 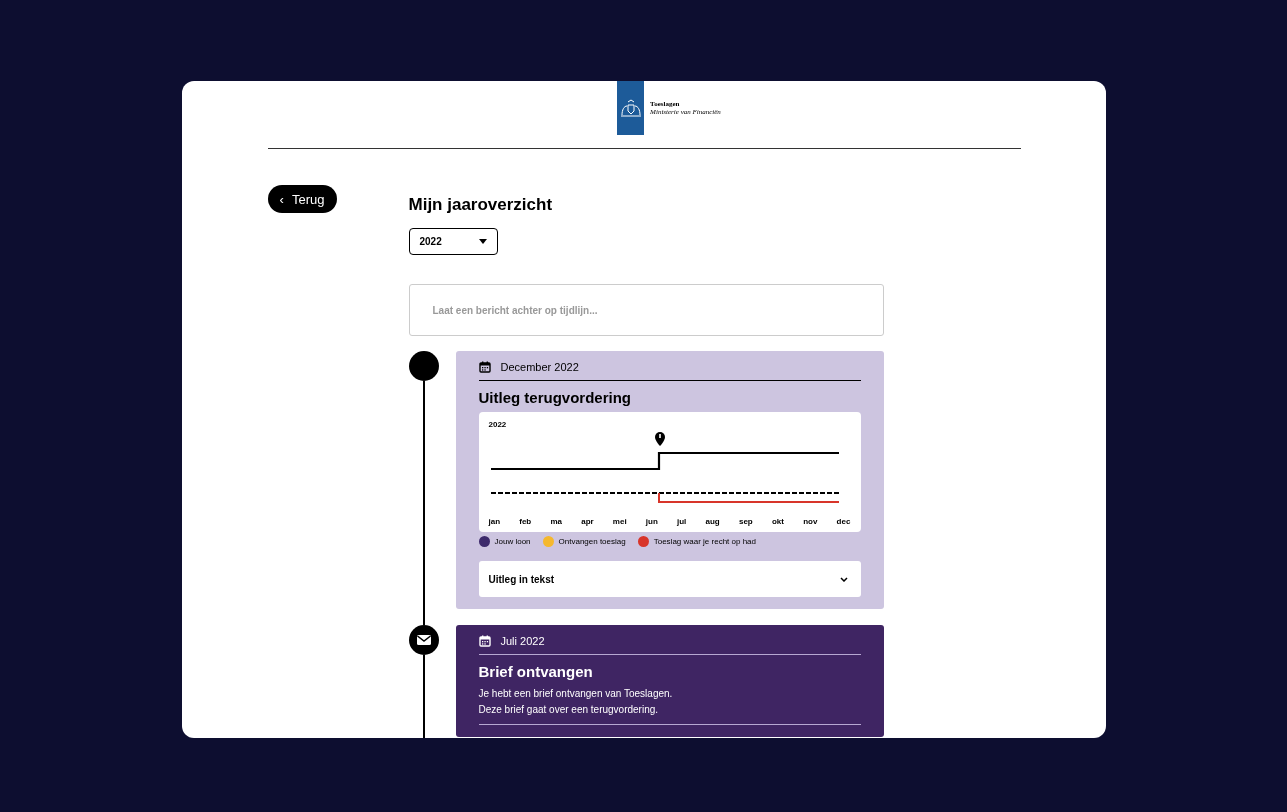 I want to click on month-label: nov, so click(x=810, y=521).